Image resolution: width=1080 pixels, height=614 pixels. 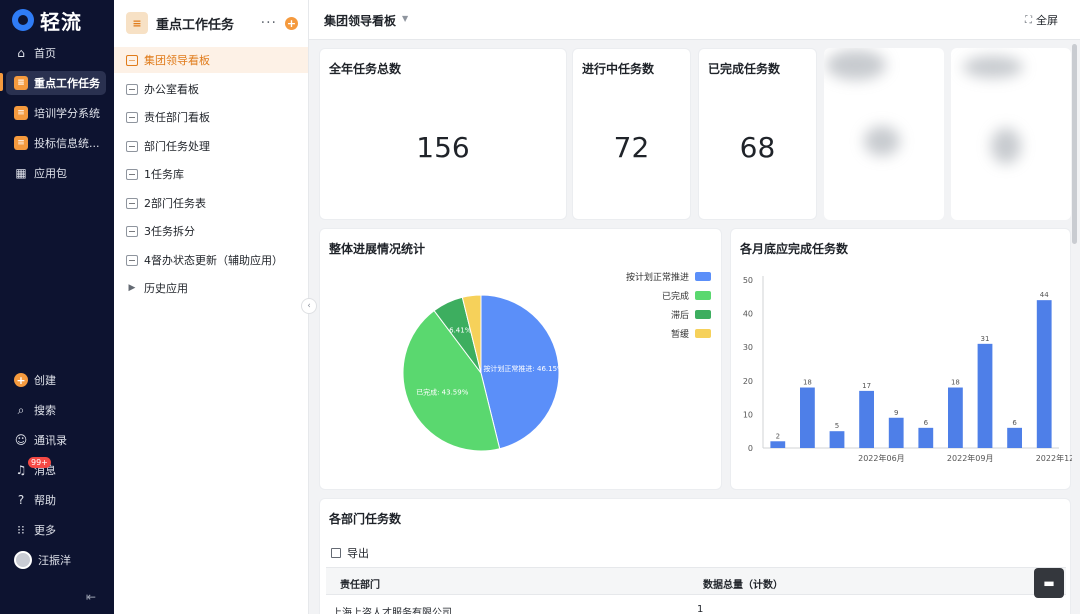 What do you see at coordinates (365, 69) in the screenshot?
I see `card-title: 全年任务总数` at bounding box center [365, 69].